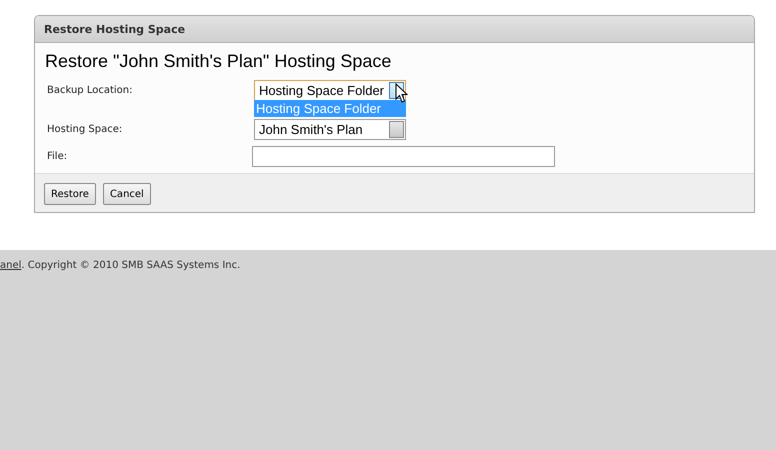 Image resolution: width=776 pixels, height=450 pixels. I want to click on select-field: John Smith's Plan, so click(330, 129).